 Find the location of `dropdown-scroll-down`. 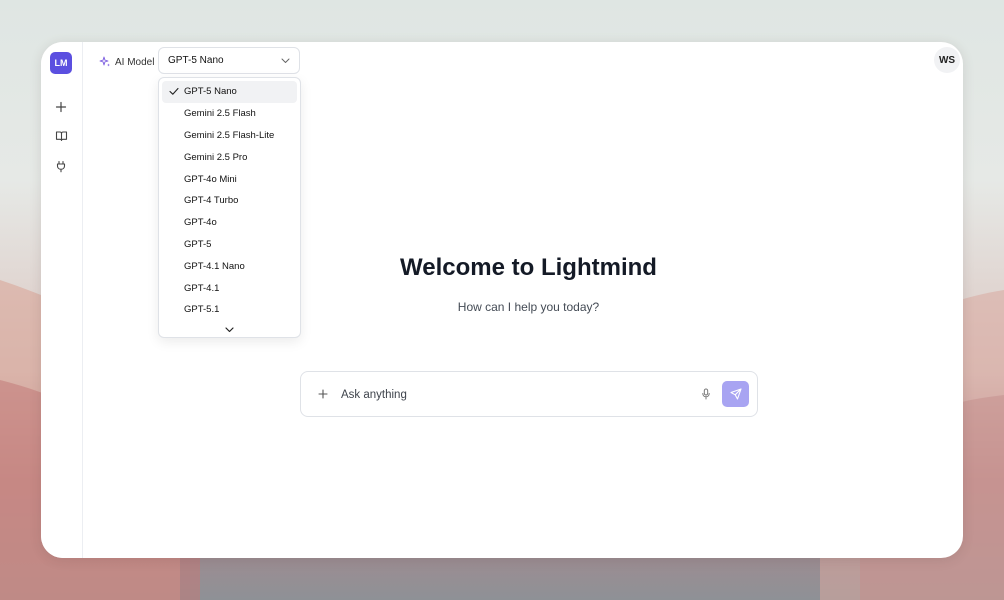

dropdown-scroll-down is located at coordinates (229, 330).